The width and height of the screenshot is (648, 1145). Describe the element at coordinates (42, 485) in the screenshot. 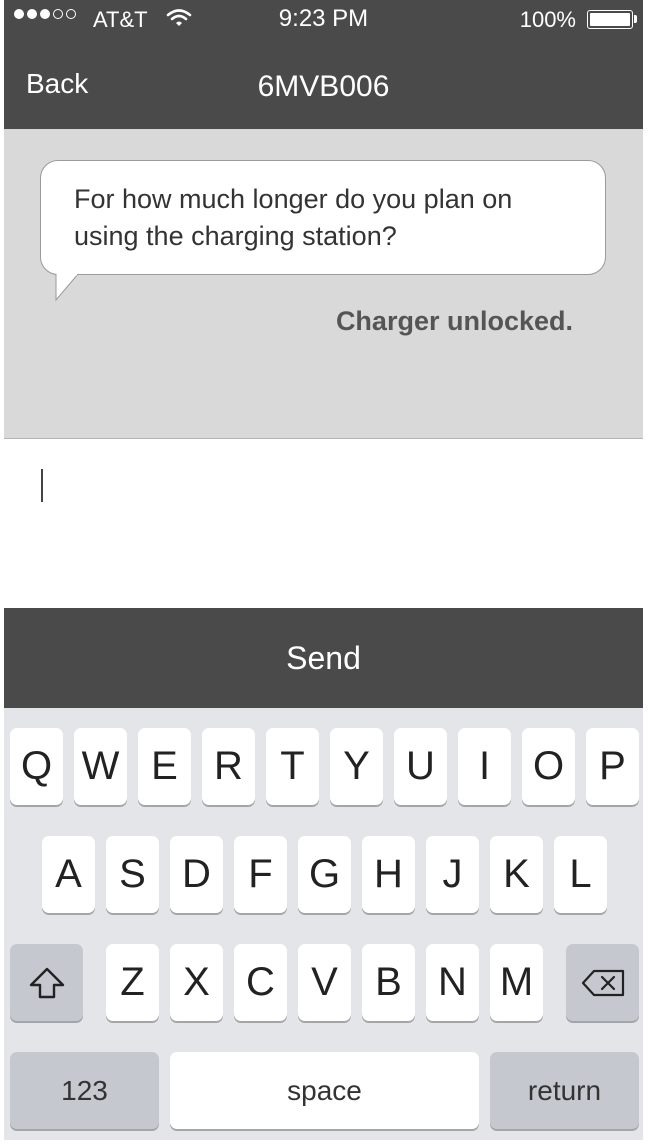

I see `text-cursor` at that location.